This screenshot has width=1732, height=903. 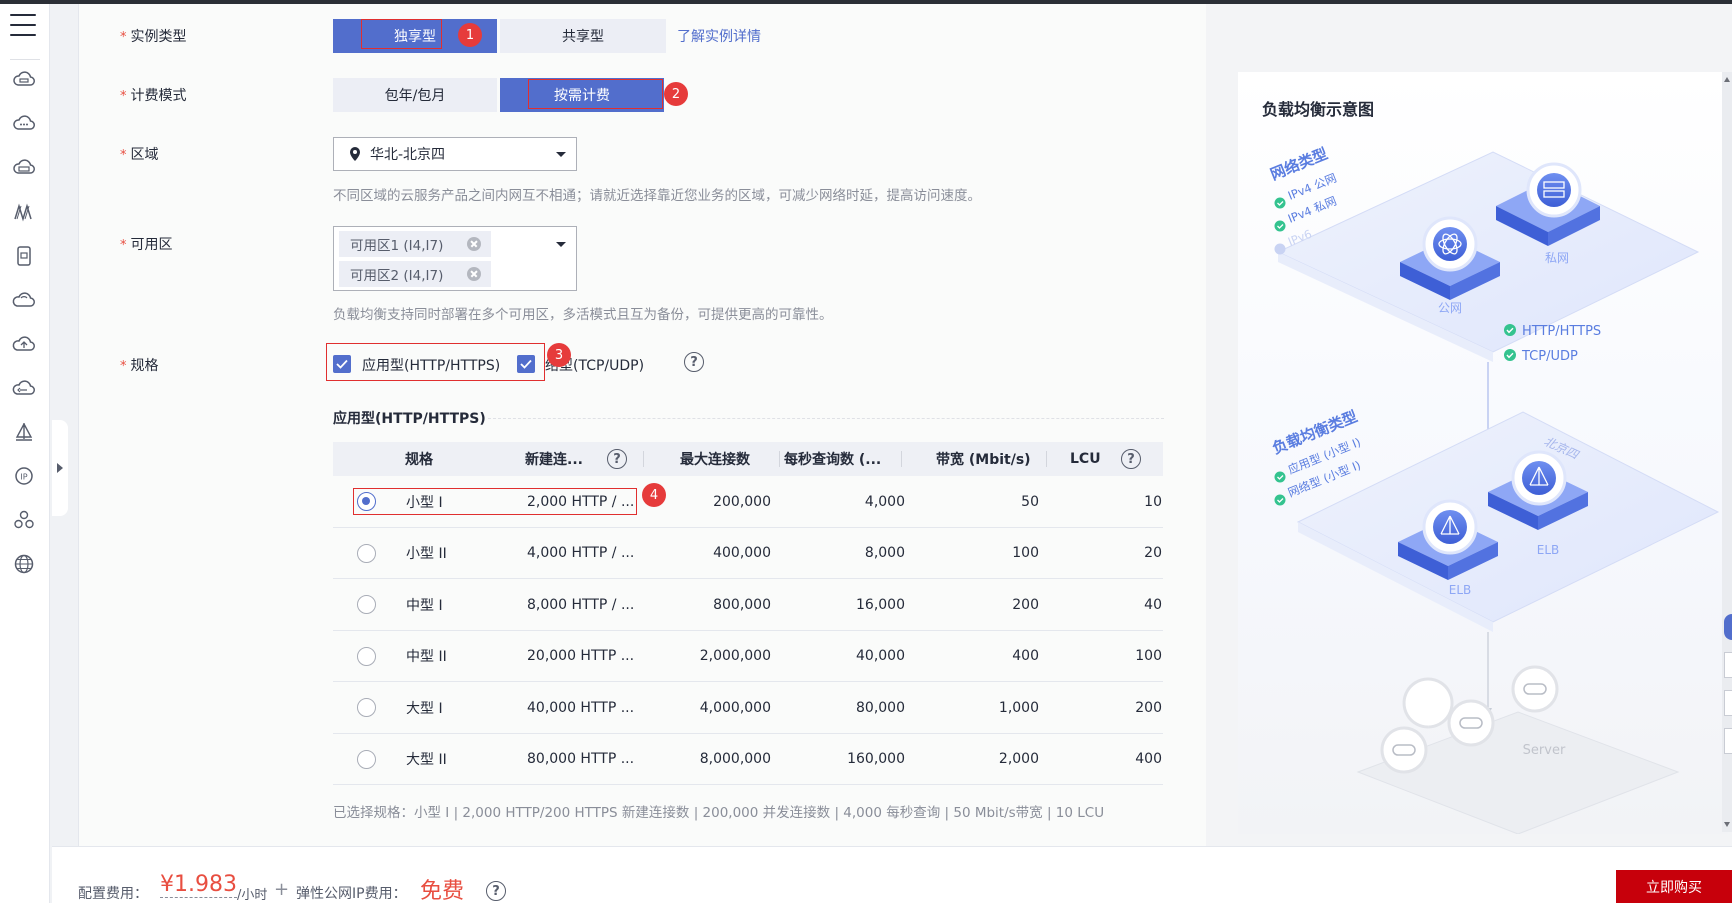 I want to click on config-fee-price: ¥1.983, so click(x=198, y=885).